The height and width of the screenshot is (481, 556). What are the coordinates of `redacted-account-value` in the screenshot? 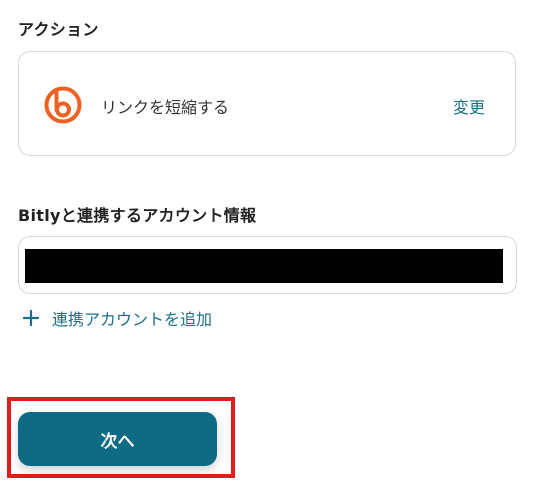 It's located at (264, 266).